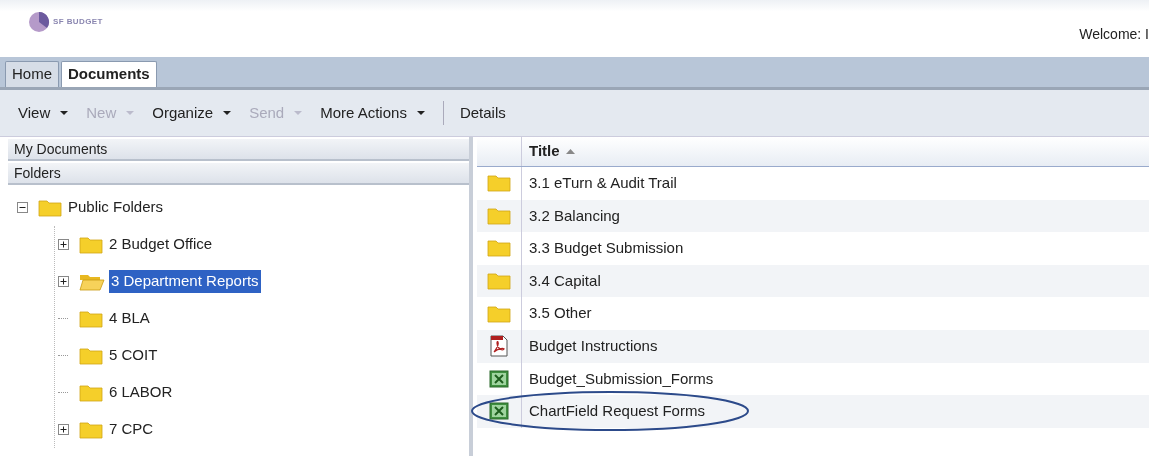 The width and height of the screenshot is (1149, 456). I want to click on file-title: 3.2 Balancing, so click(574, 215).